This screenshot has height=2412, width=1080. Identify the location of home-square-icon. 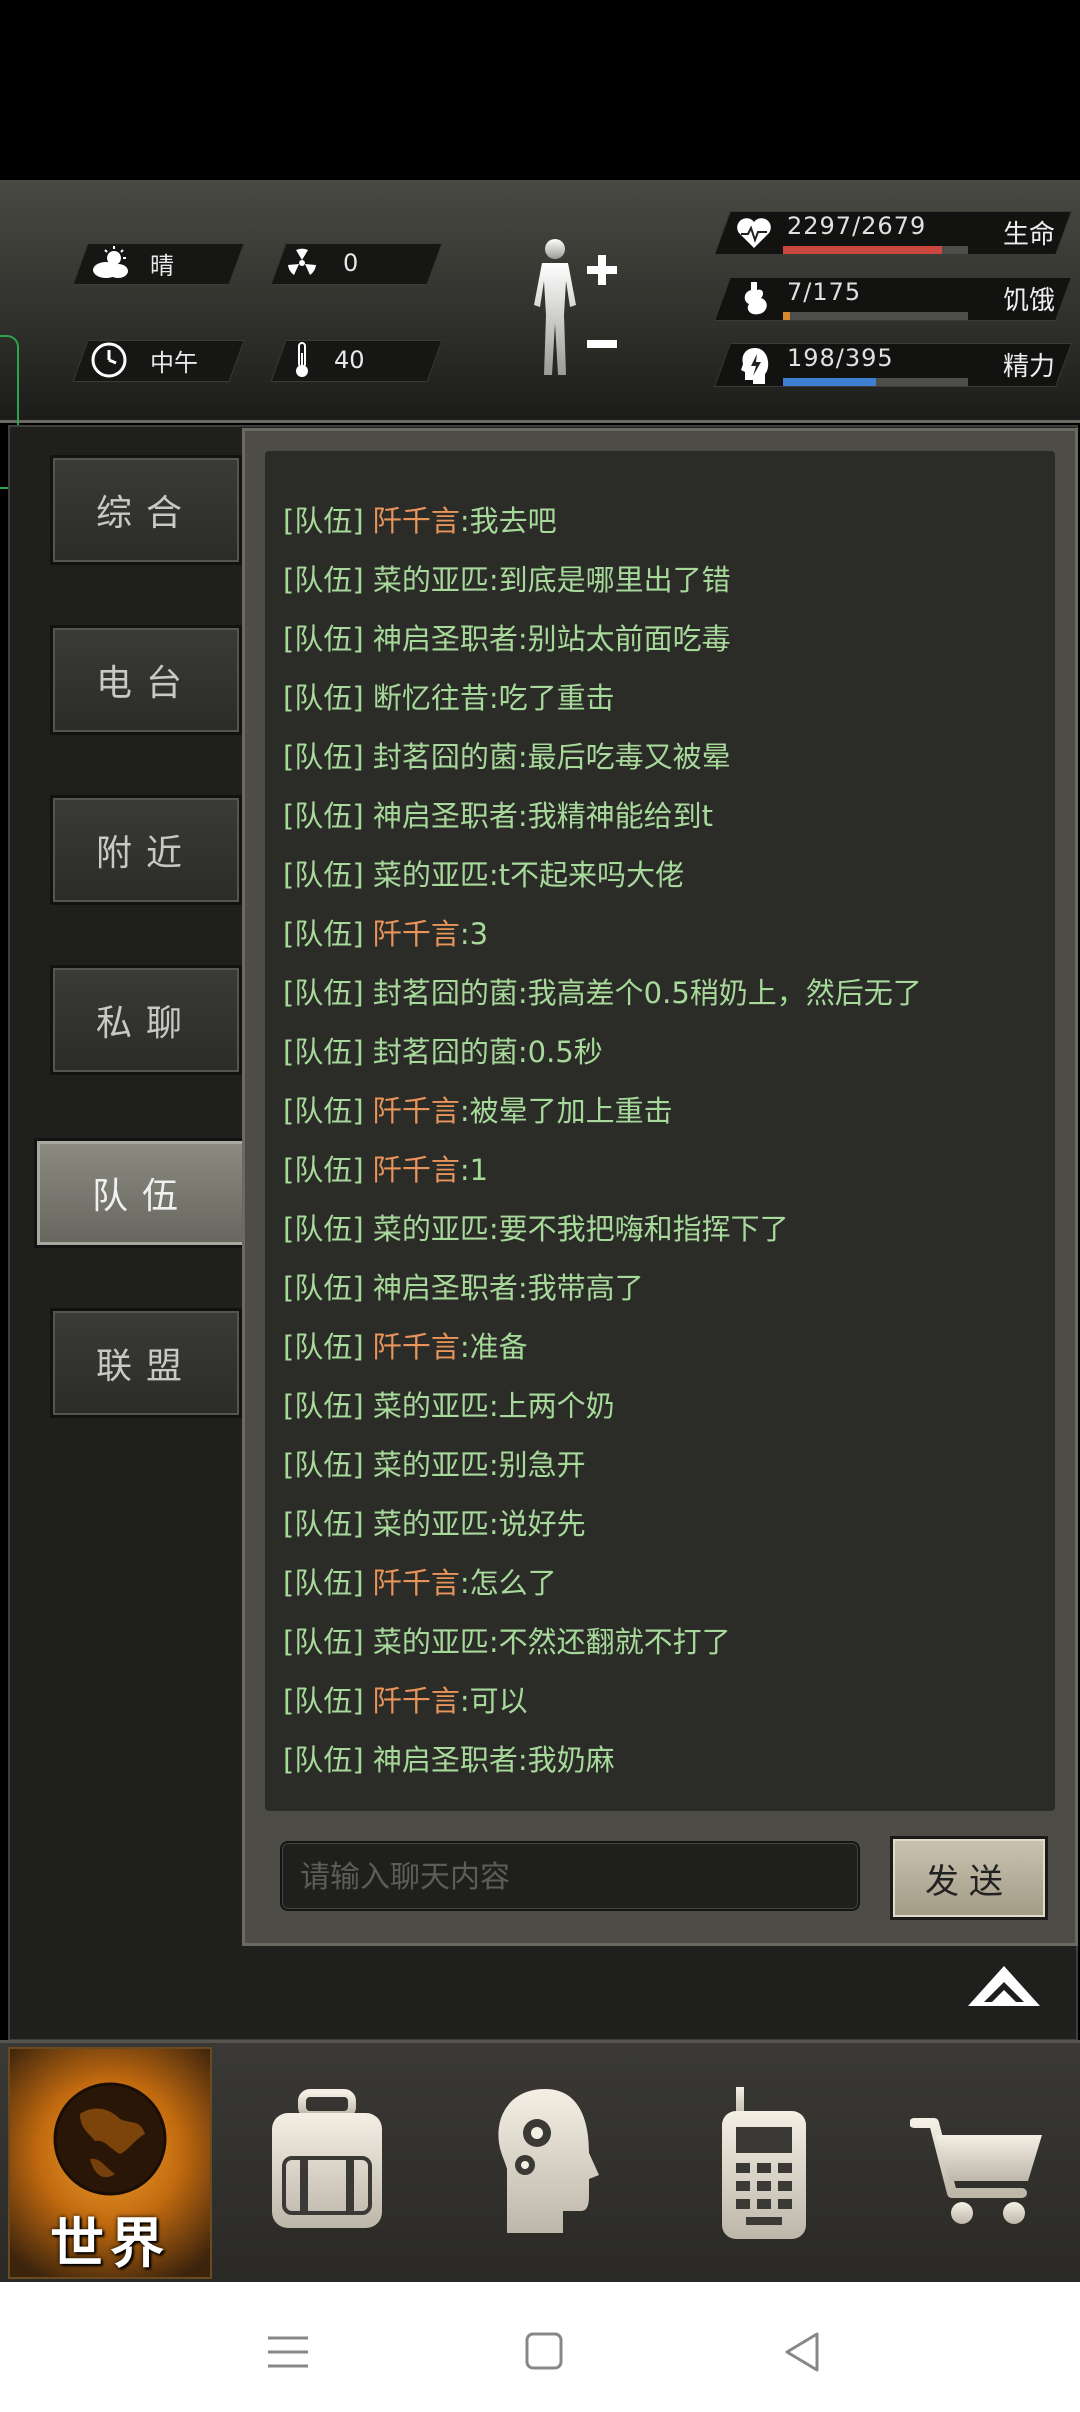
(544, 2352).